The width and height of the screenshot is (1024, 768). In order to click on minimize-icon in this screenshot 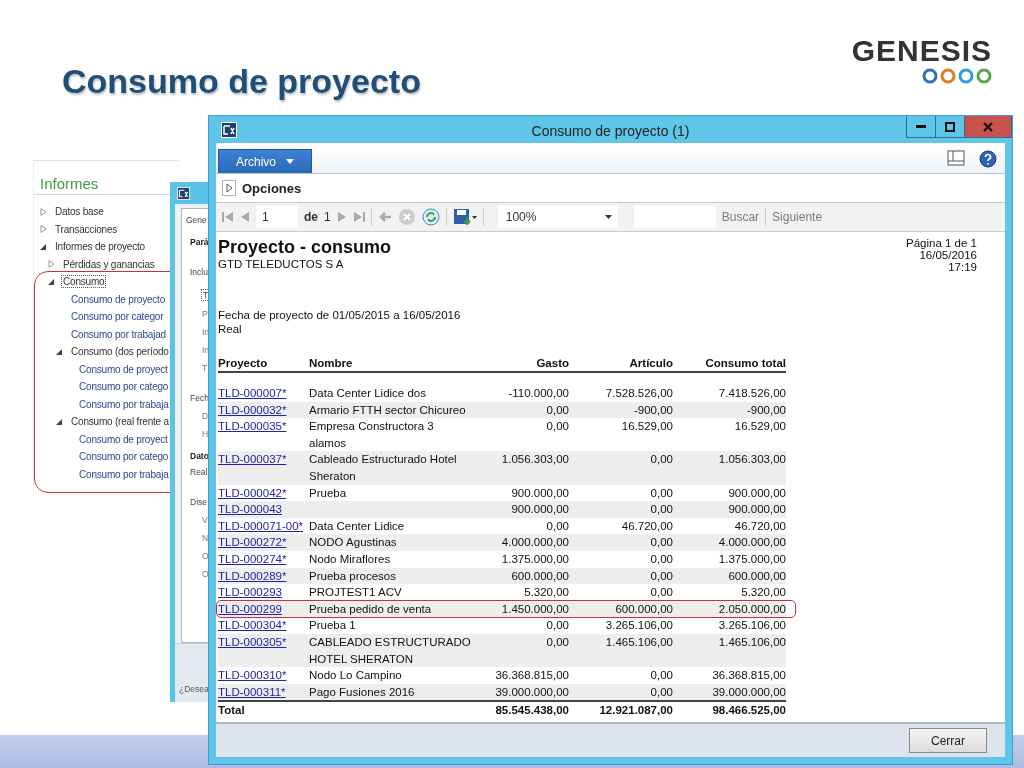, I will do `click(921, 126)`.